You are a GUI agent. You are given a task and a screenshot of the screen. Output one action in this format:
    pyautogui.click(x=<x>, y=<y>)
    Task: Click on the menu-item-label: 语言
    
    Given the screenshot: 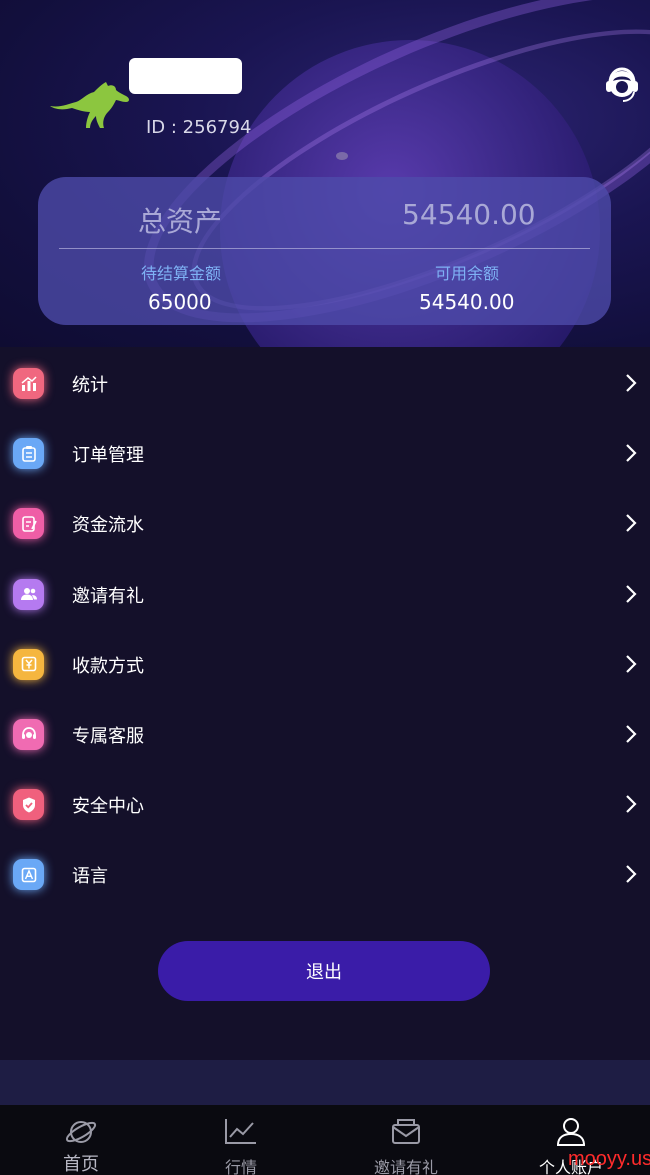 What is the action you would take?
    pyautogui.click(x=90, y=877)
    